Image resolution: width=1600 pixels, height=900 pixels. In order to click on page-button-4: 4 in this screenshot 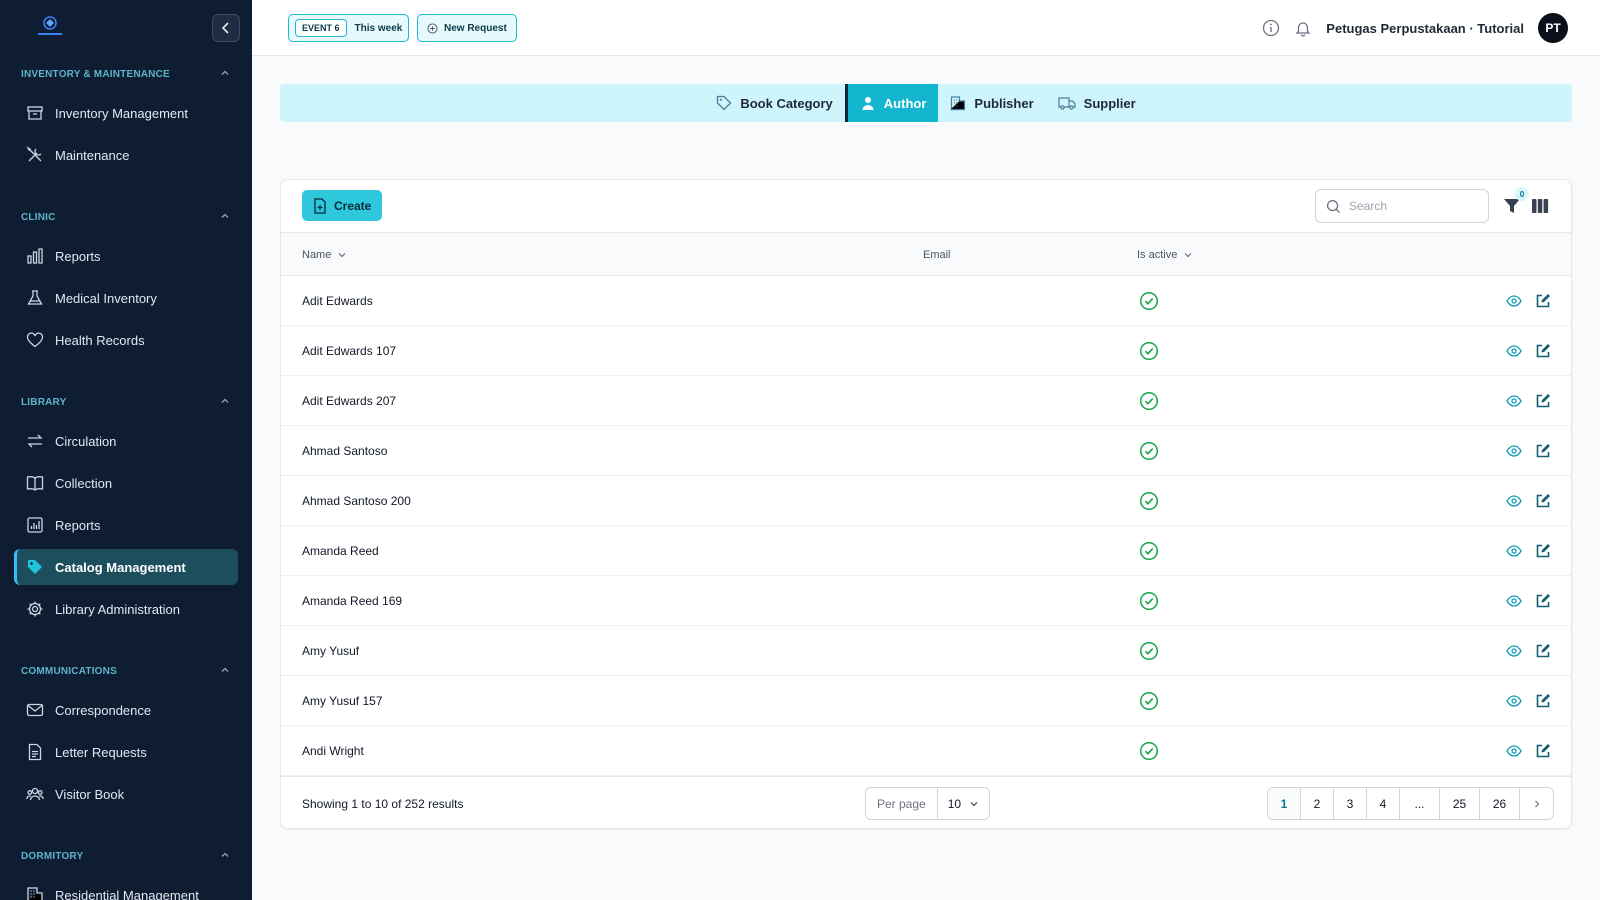, I will do `click(1383, 803)`.